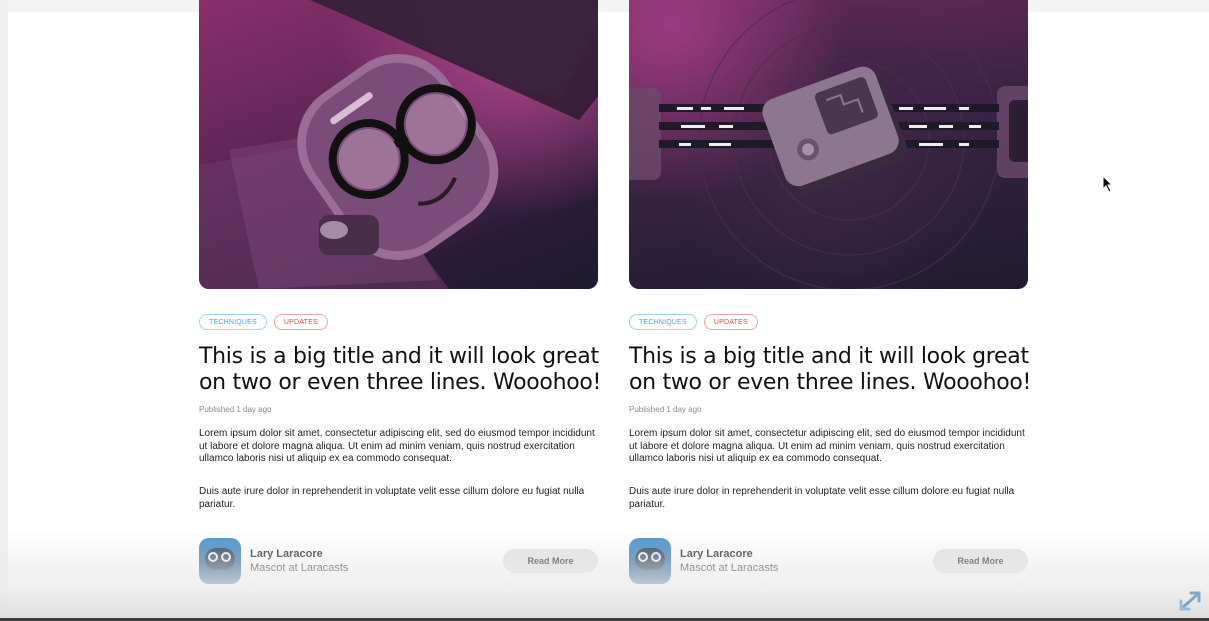  I want to click on mouse-cursor-icon, so click(1108, 184).